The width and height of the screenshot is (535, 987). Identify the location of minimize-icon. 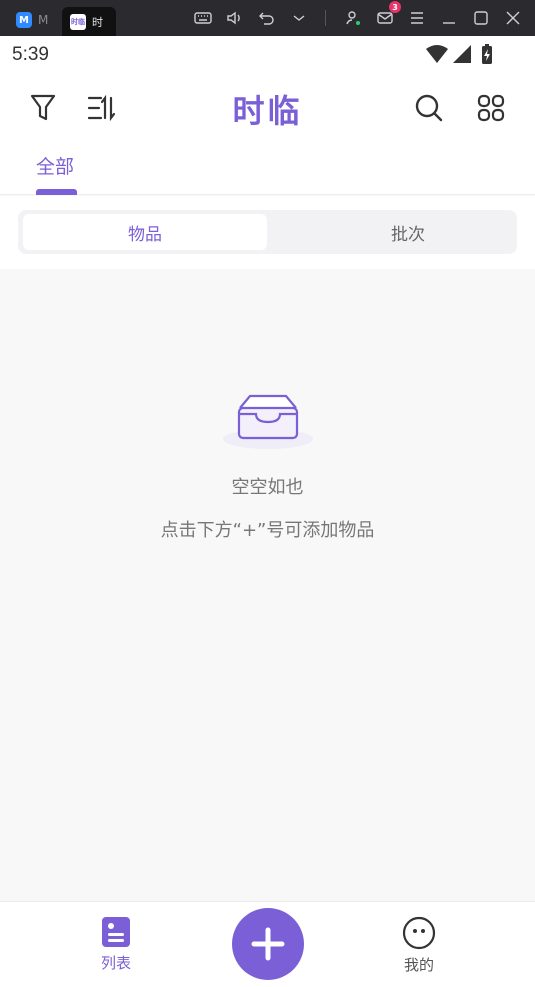
(449, 18).